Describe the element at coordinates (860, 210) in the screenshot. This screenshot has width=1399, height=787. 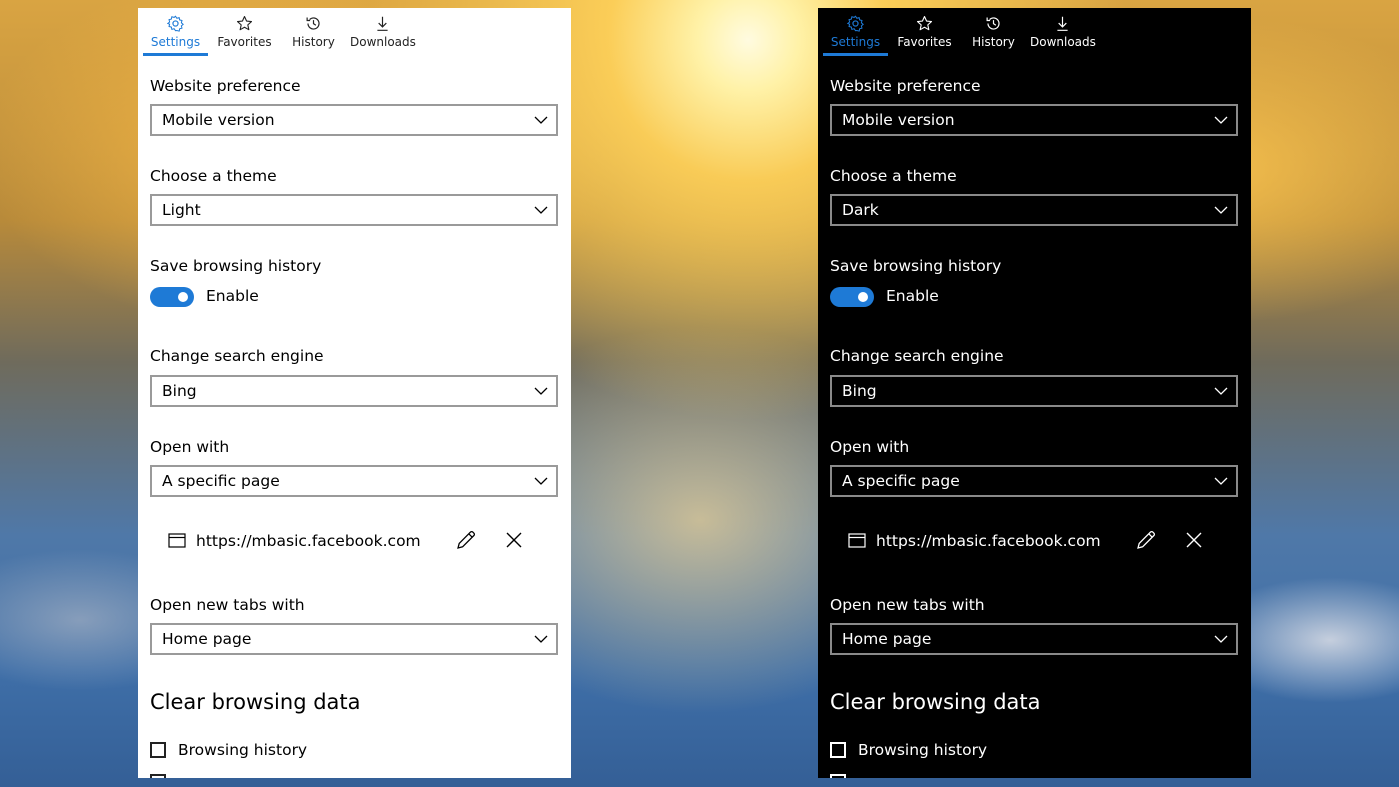
I see `dropdown-value: Dark` at that location.